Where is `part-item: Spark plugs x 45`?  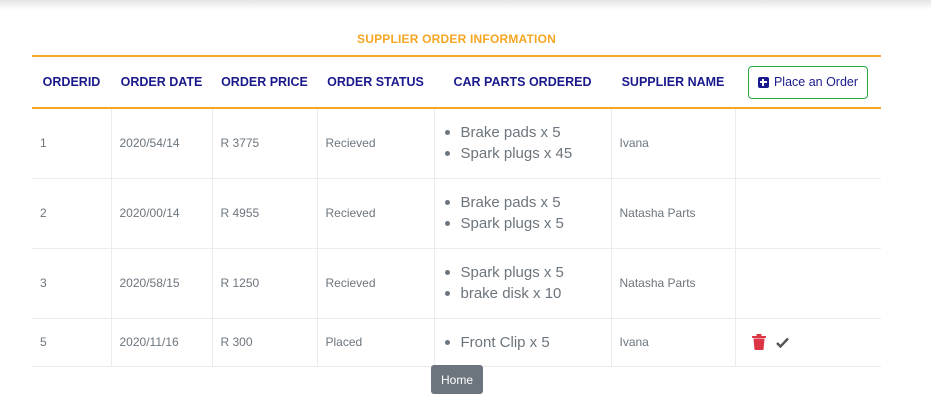
part-item: Spark plugs x 45 is located at coordinates (523, 153).